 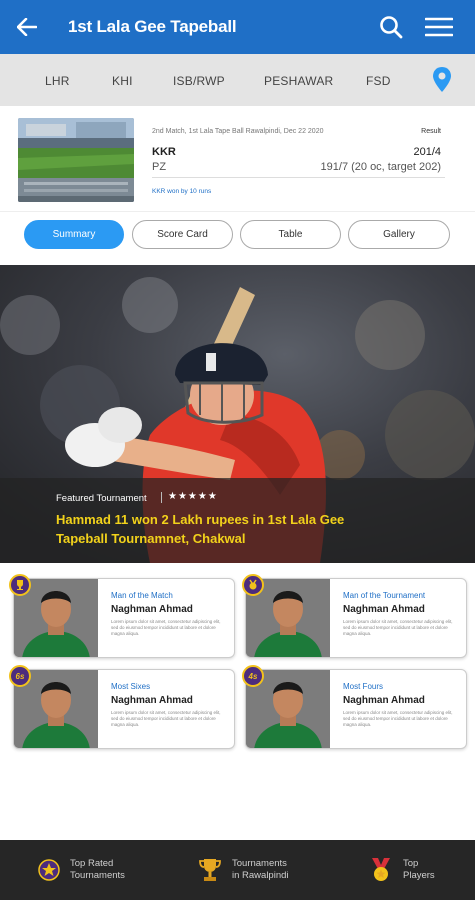 I want to click on sixes-badge-icon: 6s, so click(x=20, y=676).